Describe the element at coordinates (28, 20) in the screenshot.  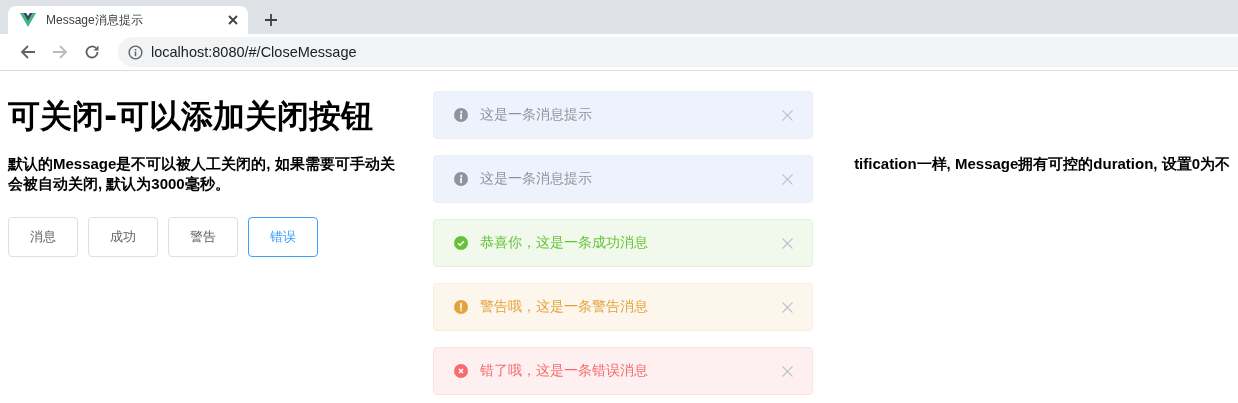
I see `v-logo-icon` at that location.